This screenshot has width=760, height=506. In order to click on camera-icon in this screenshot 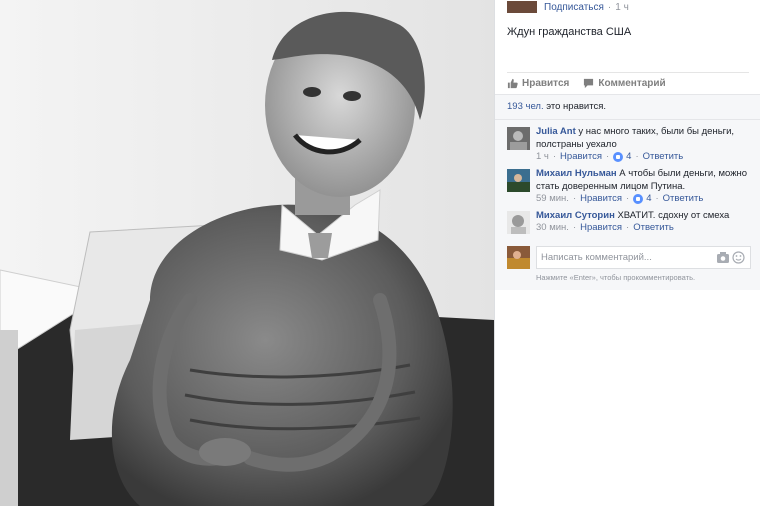, I will do `click(723, 257)`.